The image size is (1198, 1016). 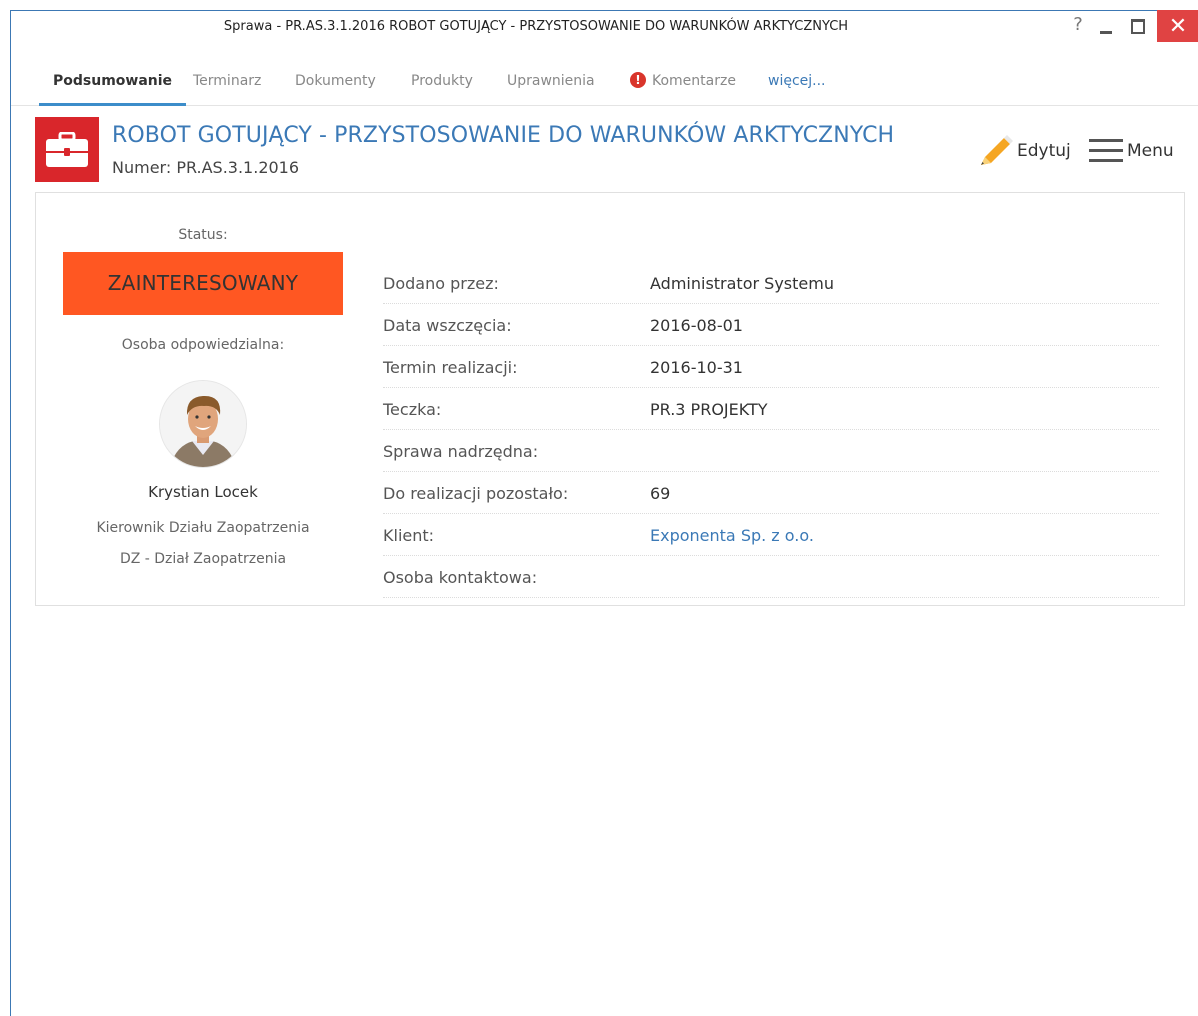 What do you see at coordinates (1150, 151) in the screenshot?
I see `menu-label: Menu` at bounding box center [1150, 151].